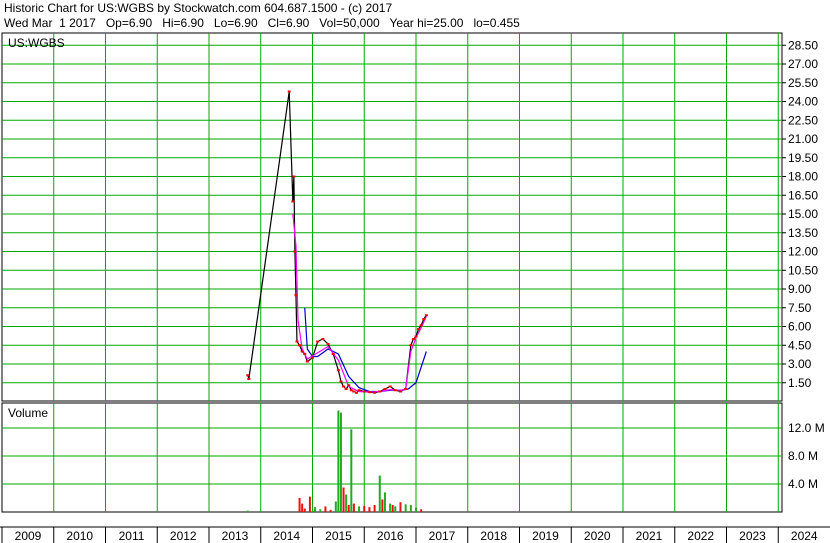 The height and width of the screenshot is (543, 830). I want to click on y-tick-label: 28.50, so click(803, 45).